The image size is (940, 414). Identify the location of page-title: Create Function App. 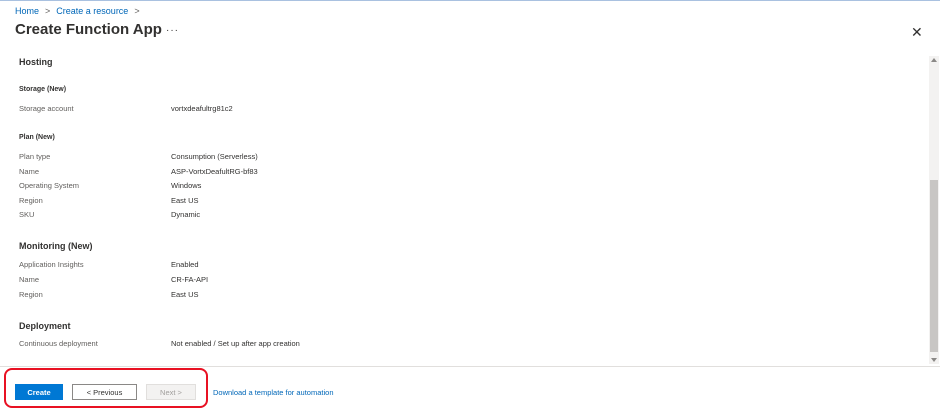
(88, 29).